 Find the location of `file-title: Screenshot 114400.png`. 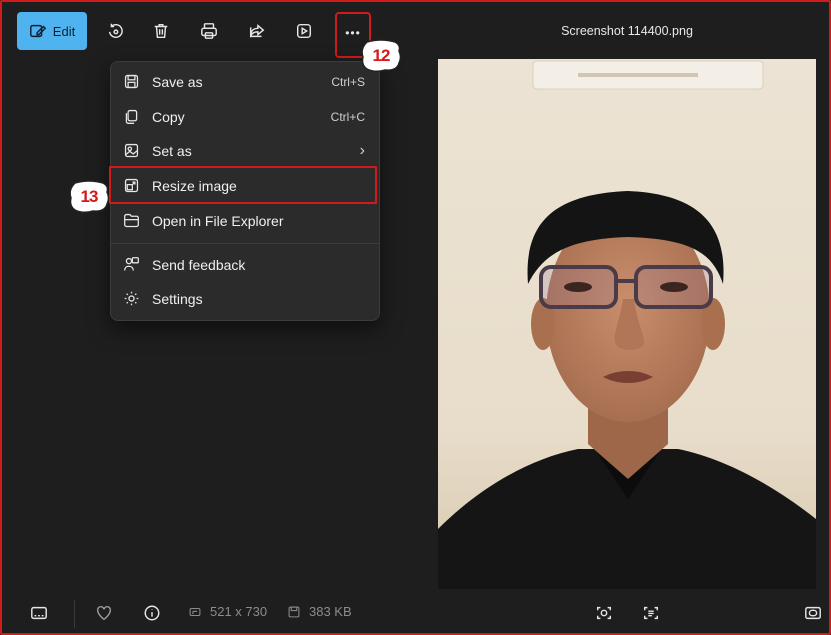

file-title: Screenshot 114400.png is located at coordinates (627, 31).